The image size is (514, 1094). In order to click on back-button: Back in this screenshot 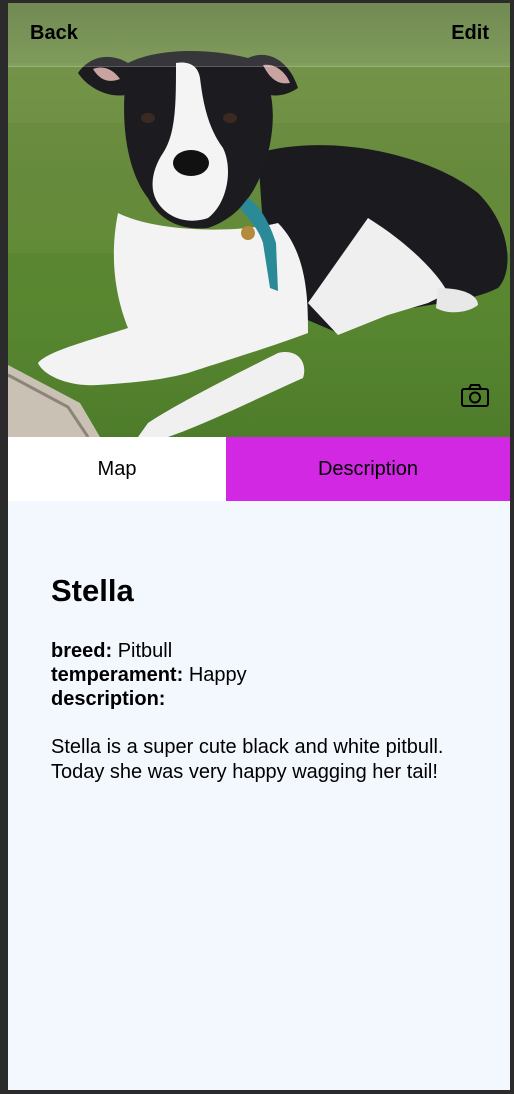, I will do `click(54, 33)`.